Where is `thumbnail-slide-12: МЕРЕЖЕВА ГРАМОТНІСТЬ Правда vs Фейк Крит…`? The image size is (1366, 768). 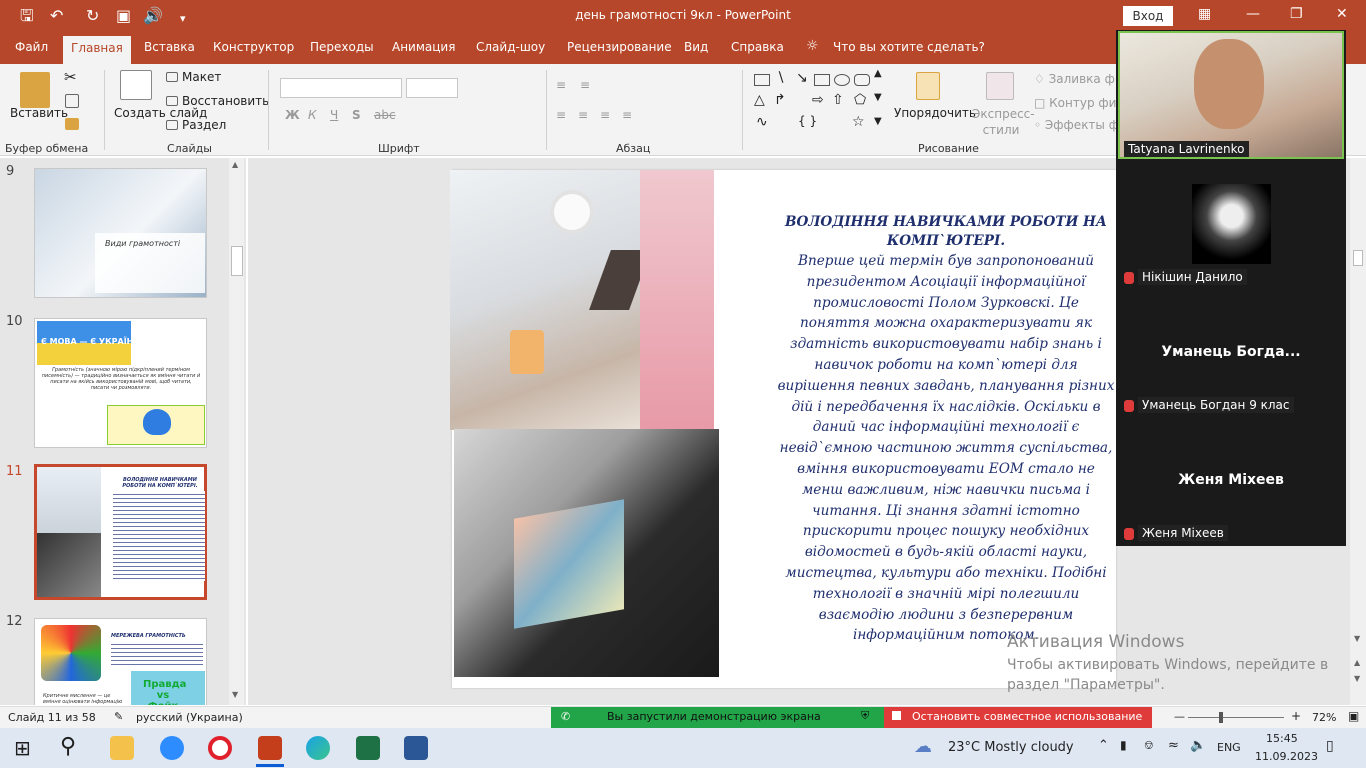 thumbnail-slide-12: МЕРЕЖЕВА ГРАМОТНІСТЬ Правда vs Фейк Крит… is located at coordinates (120, 661).